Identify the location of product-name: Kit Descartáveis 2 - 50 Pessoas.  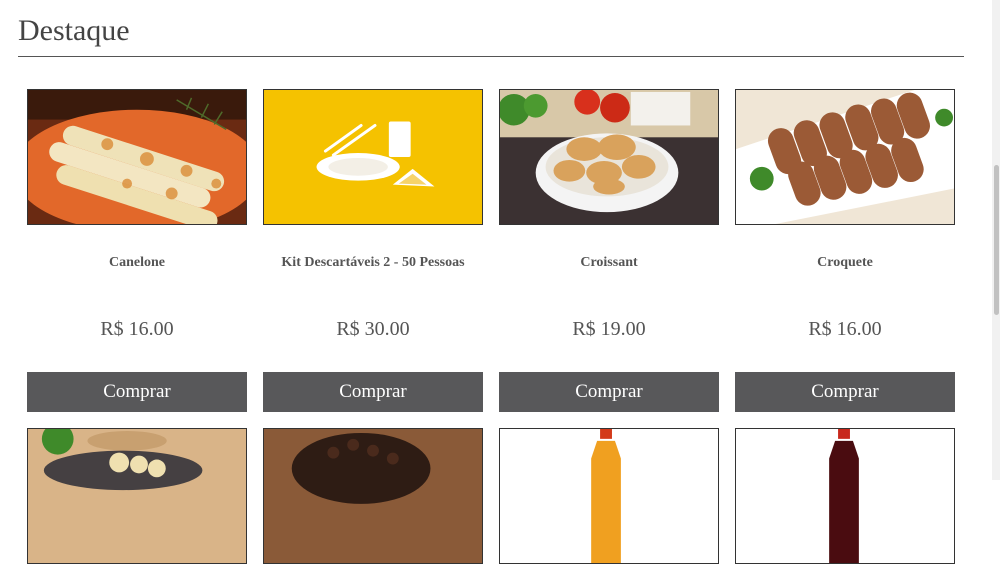
(373, 263).